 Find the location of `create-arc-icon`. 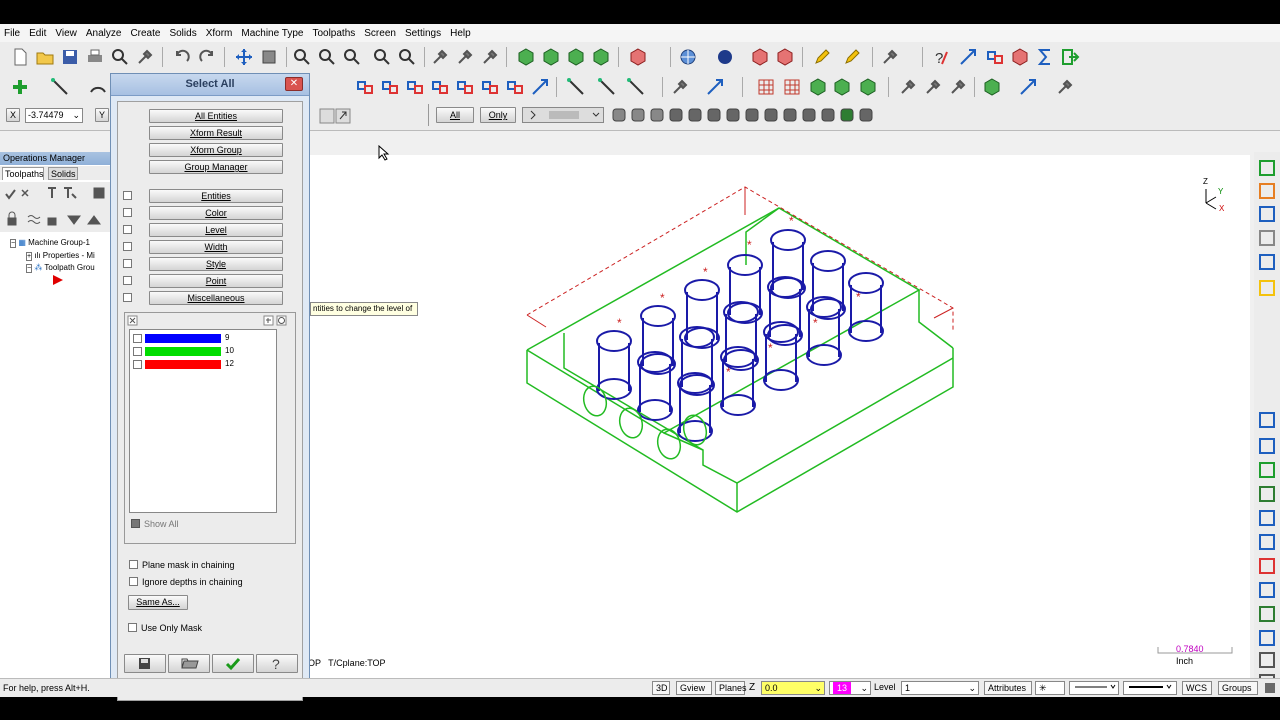

create-arc-icon is located at coordinates (98, 87).